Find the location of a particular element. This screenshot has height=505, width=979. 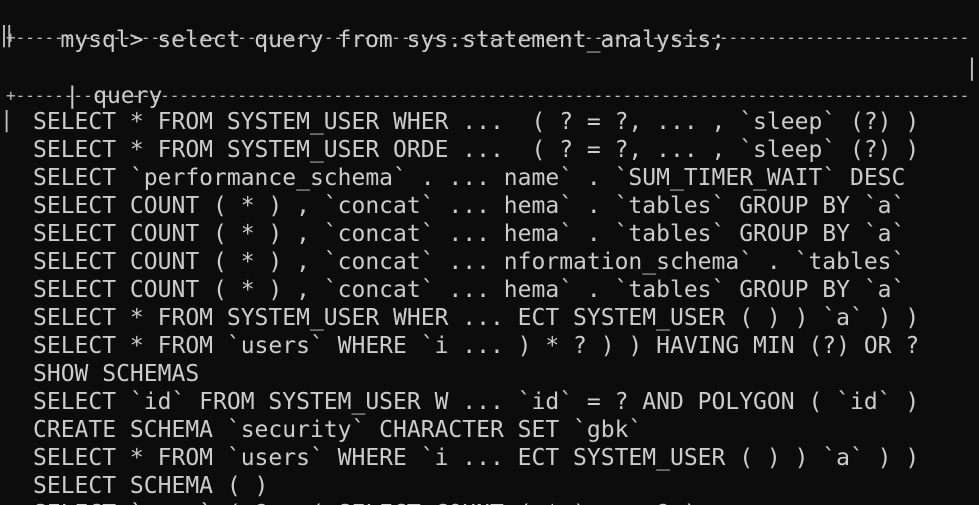

table-row: SELECT SCHEMA ( ) is located at coordinates (151, 486).